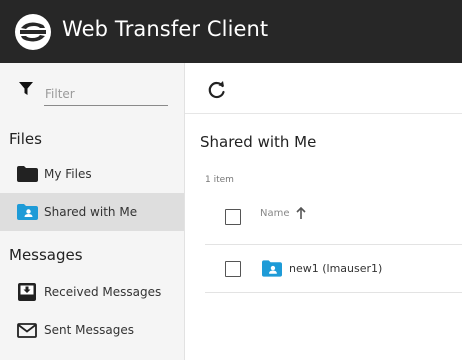 The height and width of the screenshot is (360, 462). I want to click on row-name: new1 (lmauser1), so click(335, 268).